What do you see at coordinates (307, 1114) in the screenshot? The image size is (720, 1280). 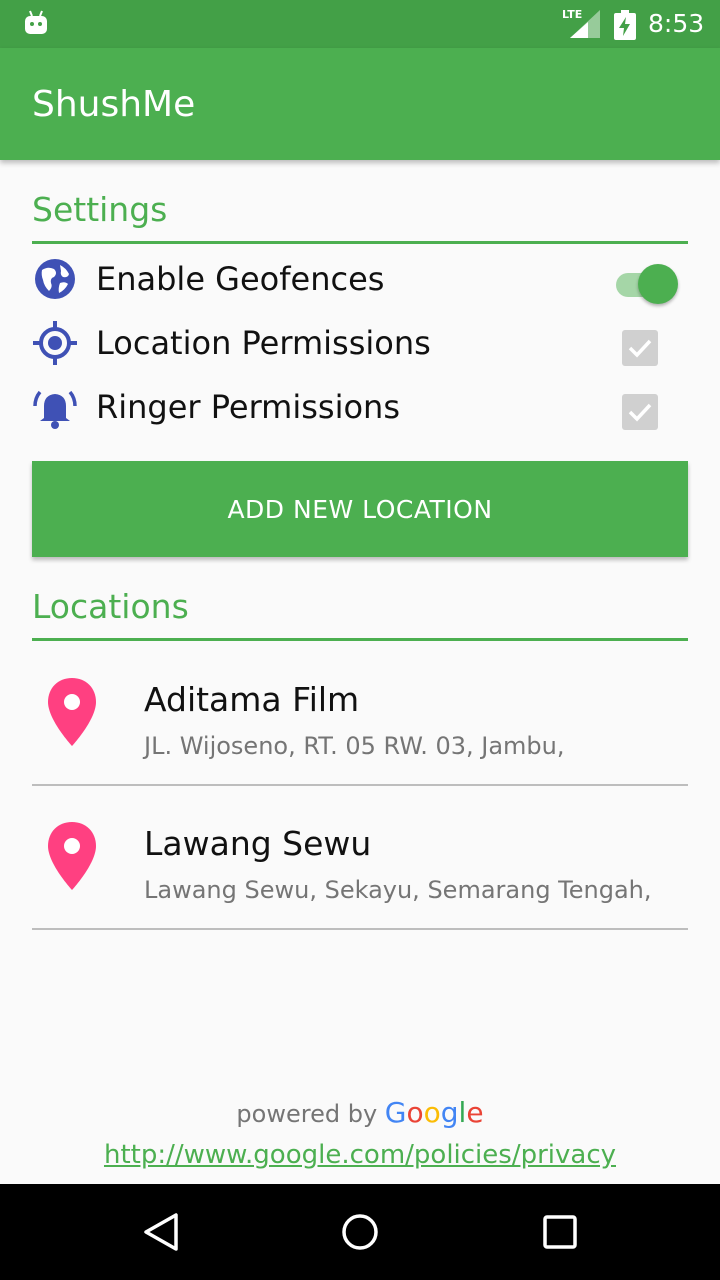 I see `powered-by-text: powered by` at bounding box center [307, 1114].